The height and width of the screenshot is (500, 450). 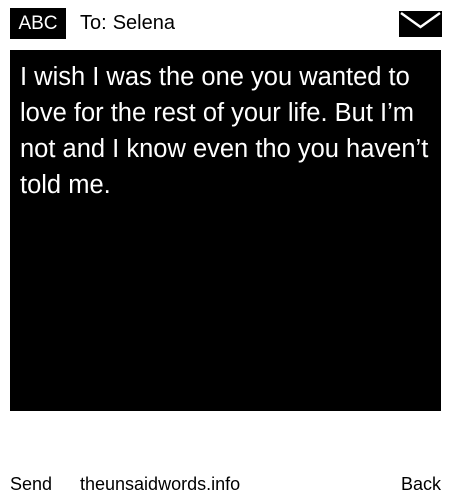 I want to click on envelope-icon, so click(x=420, y=24).